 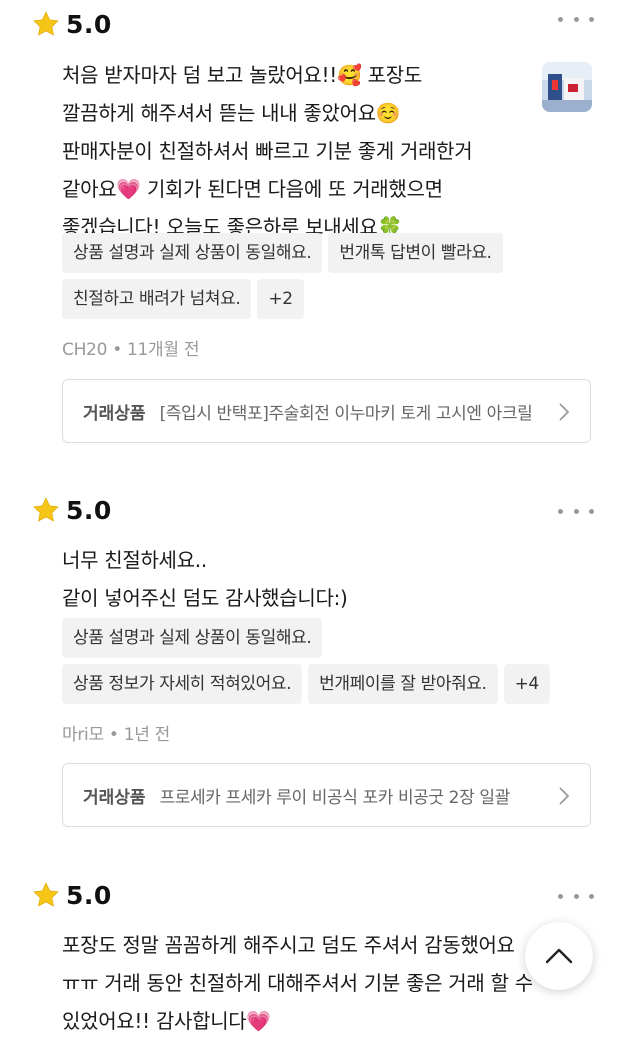 What do you see at coordinates (280, 299) in the screenshot?
I see `more-tags-button: +2` at bounding box center [280, 299].